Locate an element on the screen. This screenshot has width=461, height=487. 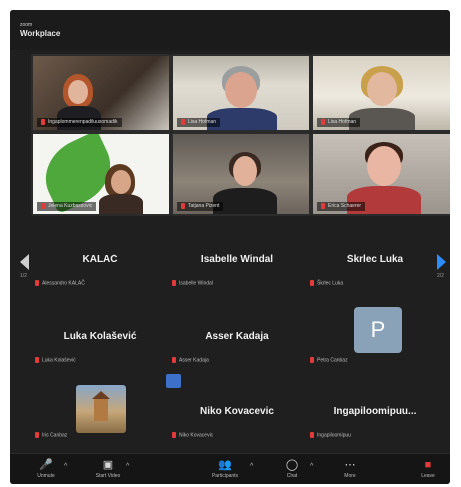
app-small-label: zoom is located at coordinates (26, 25).